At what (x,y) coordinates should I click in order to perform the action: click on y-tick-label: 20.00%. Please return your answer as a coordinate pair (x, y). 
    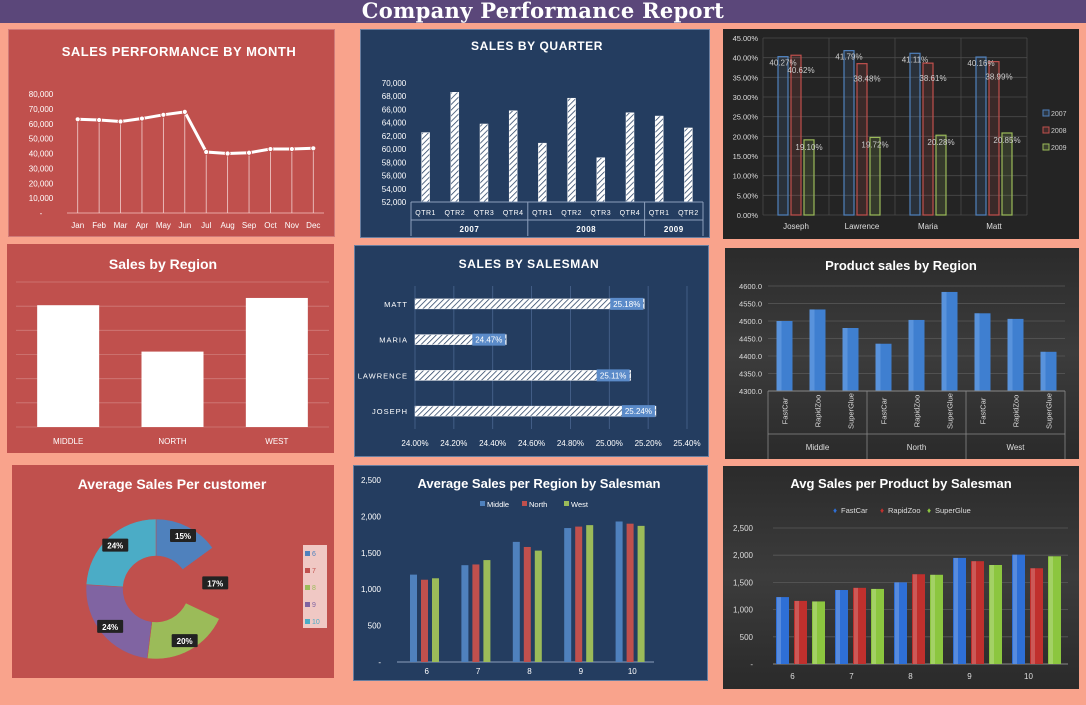
    Looking at the image, I should click on (746, 136).